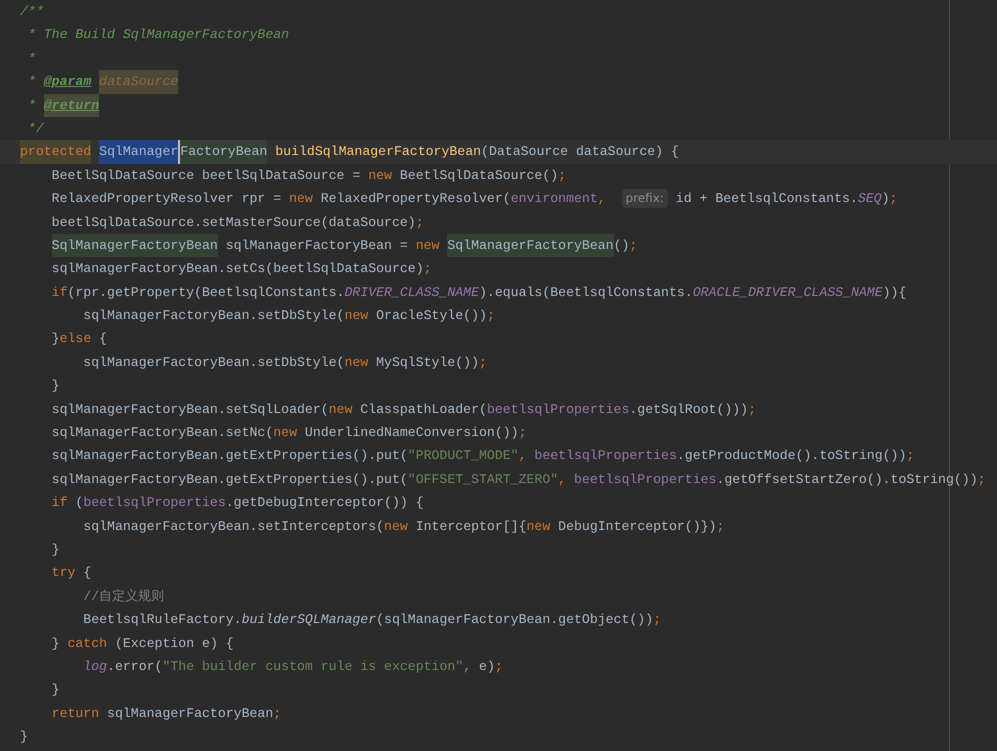 This screenshot has width=997, height=751. What do you see at coordinates (483, 456) in the screenshot?
I see `code-line: sqlManagerFactoryBean.getExtProperties().put("PRODUCT_MODE", beetlsqlProperties.getProductMode().toString());` at bounding box center [483, 456].